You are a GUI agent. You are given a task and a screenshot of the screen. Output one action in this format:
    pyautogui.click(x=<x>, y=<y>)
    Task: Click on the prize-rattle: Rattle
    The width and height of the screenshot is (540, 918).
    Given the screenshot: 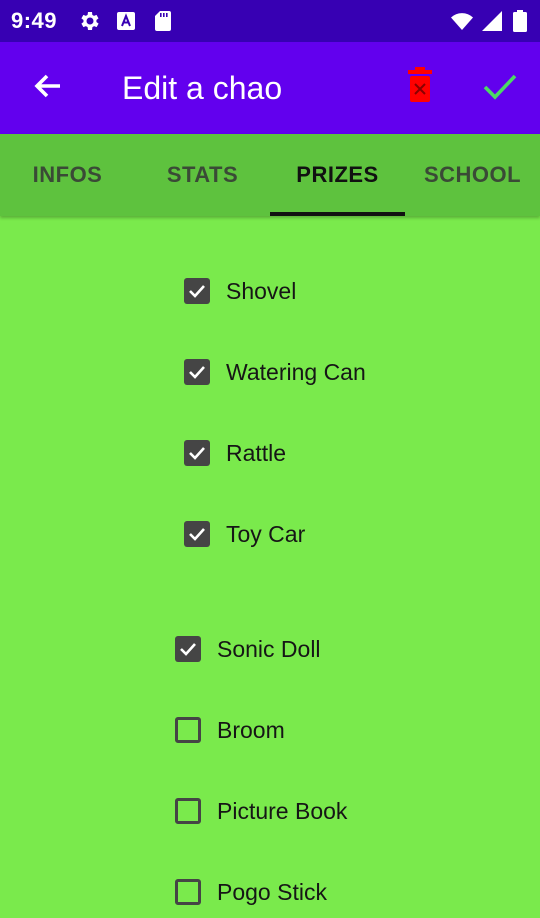 What is the action you would take?
    pyautogui.click(x=235, y=453)
    